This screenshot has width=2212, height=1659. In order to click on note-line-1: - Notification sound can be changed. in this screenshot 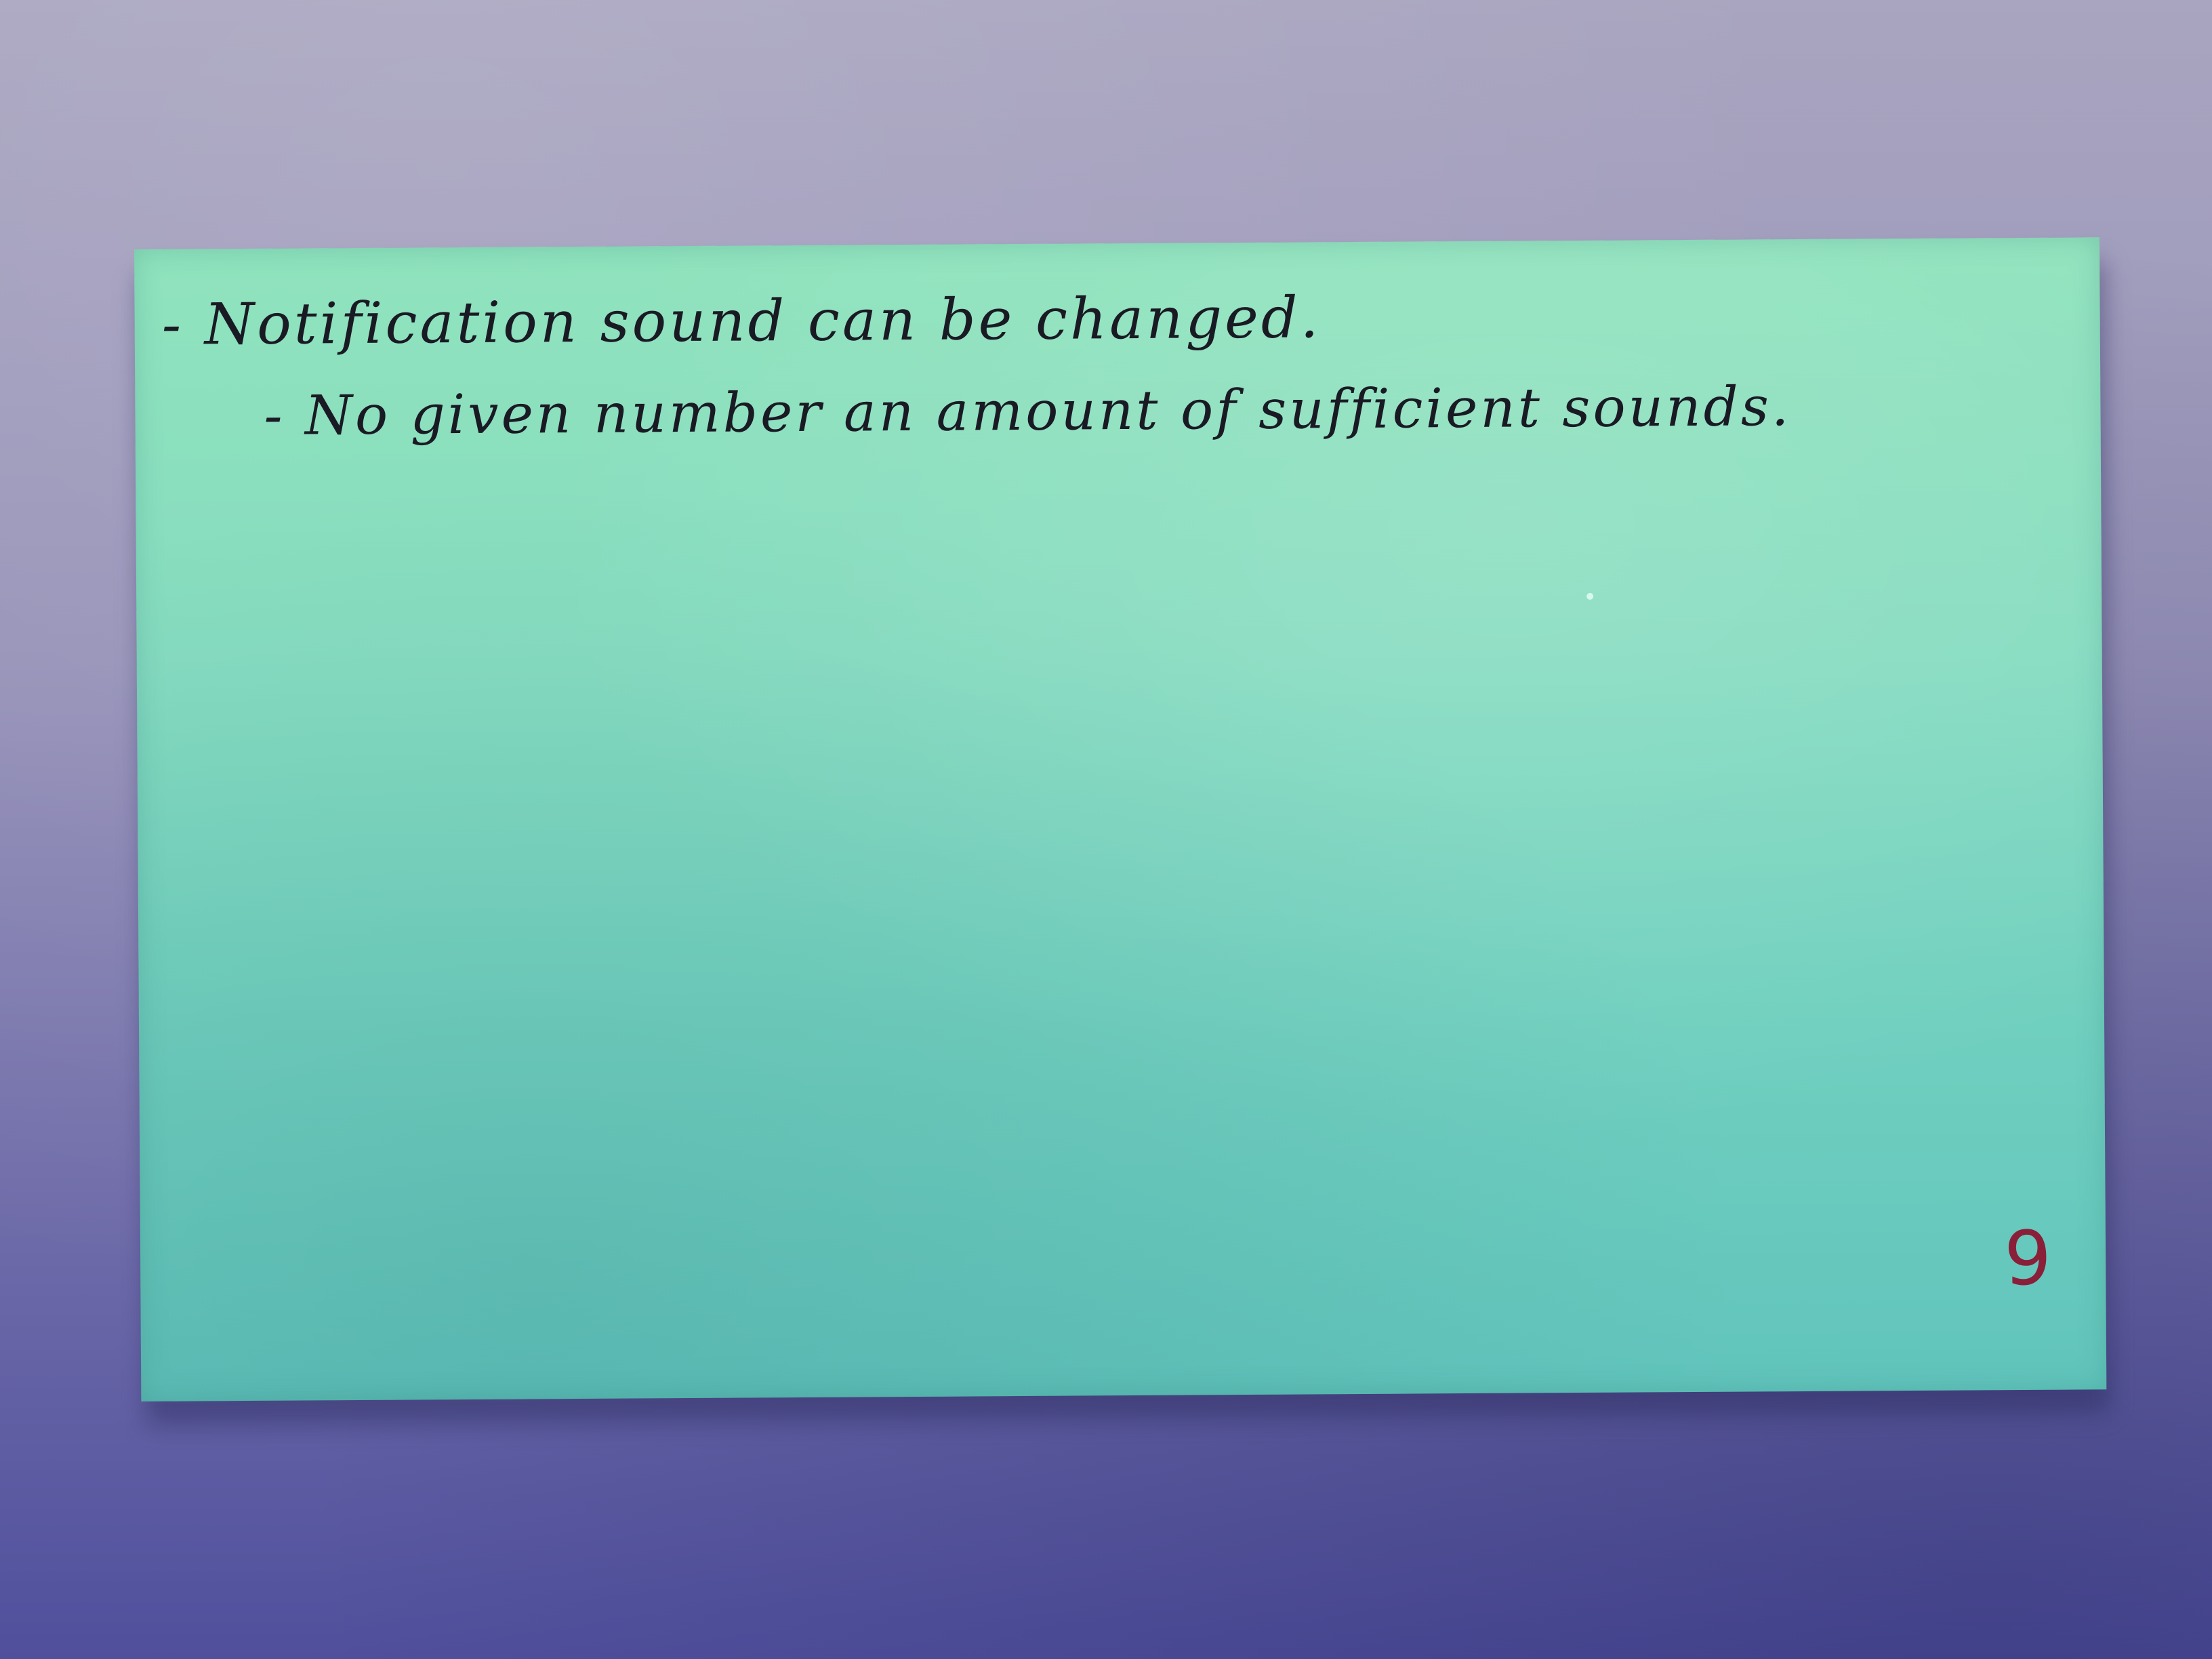, I will do `click(741, 321)`.